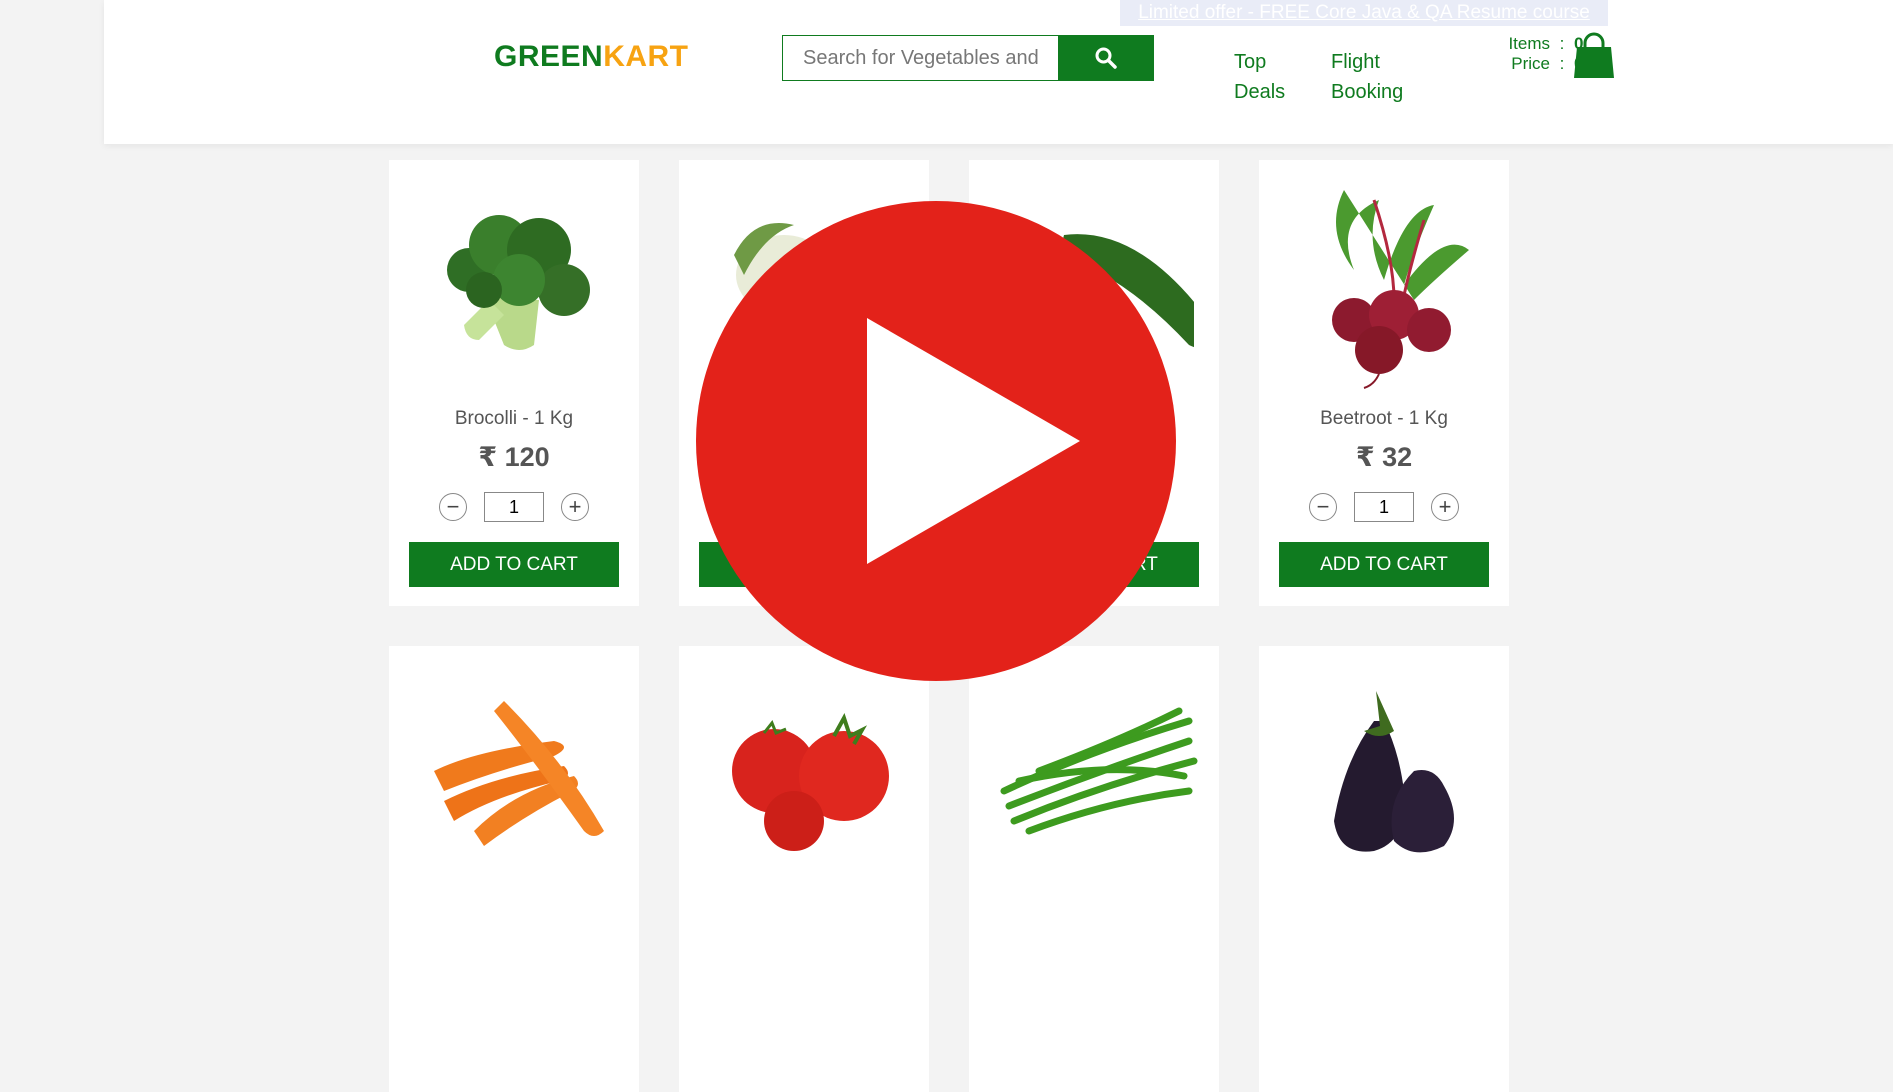 This screenshot has width=1893, height=1092. I want to click on product-price: ₹ 32, so click(1384, 457).